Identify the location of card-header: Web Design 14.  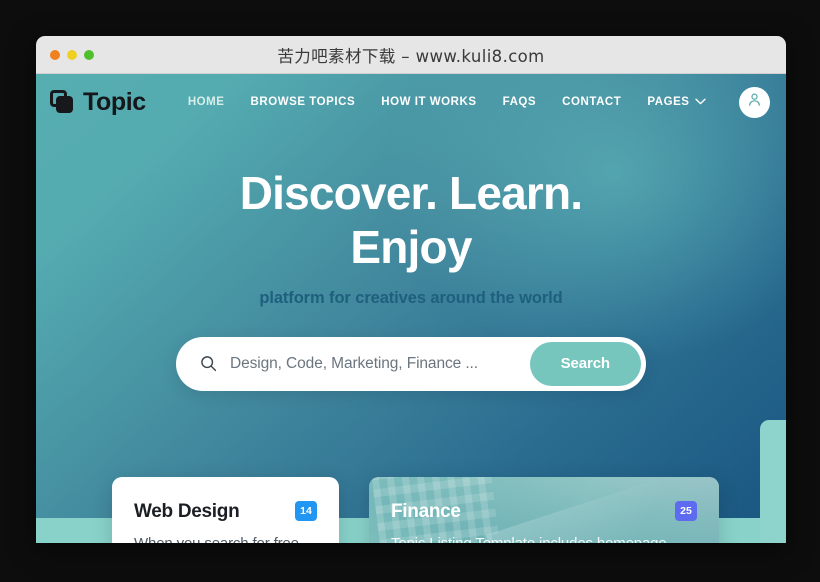
(225, 512).